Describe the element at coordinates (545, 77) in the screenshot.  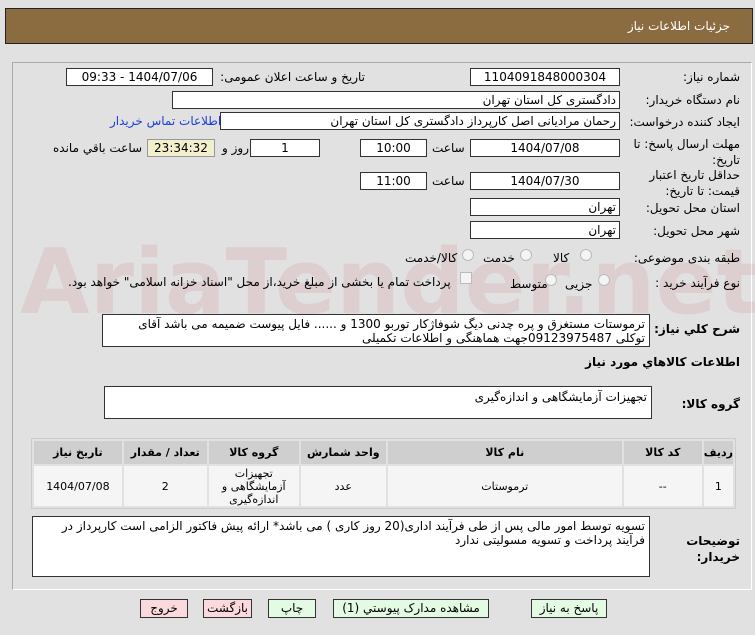
I see `need-number-field: 1104091848000304` at that location.